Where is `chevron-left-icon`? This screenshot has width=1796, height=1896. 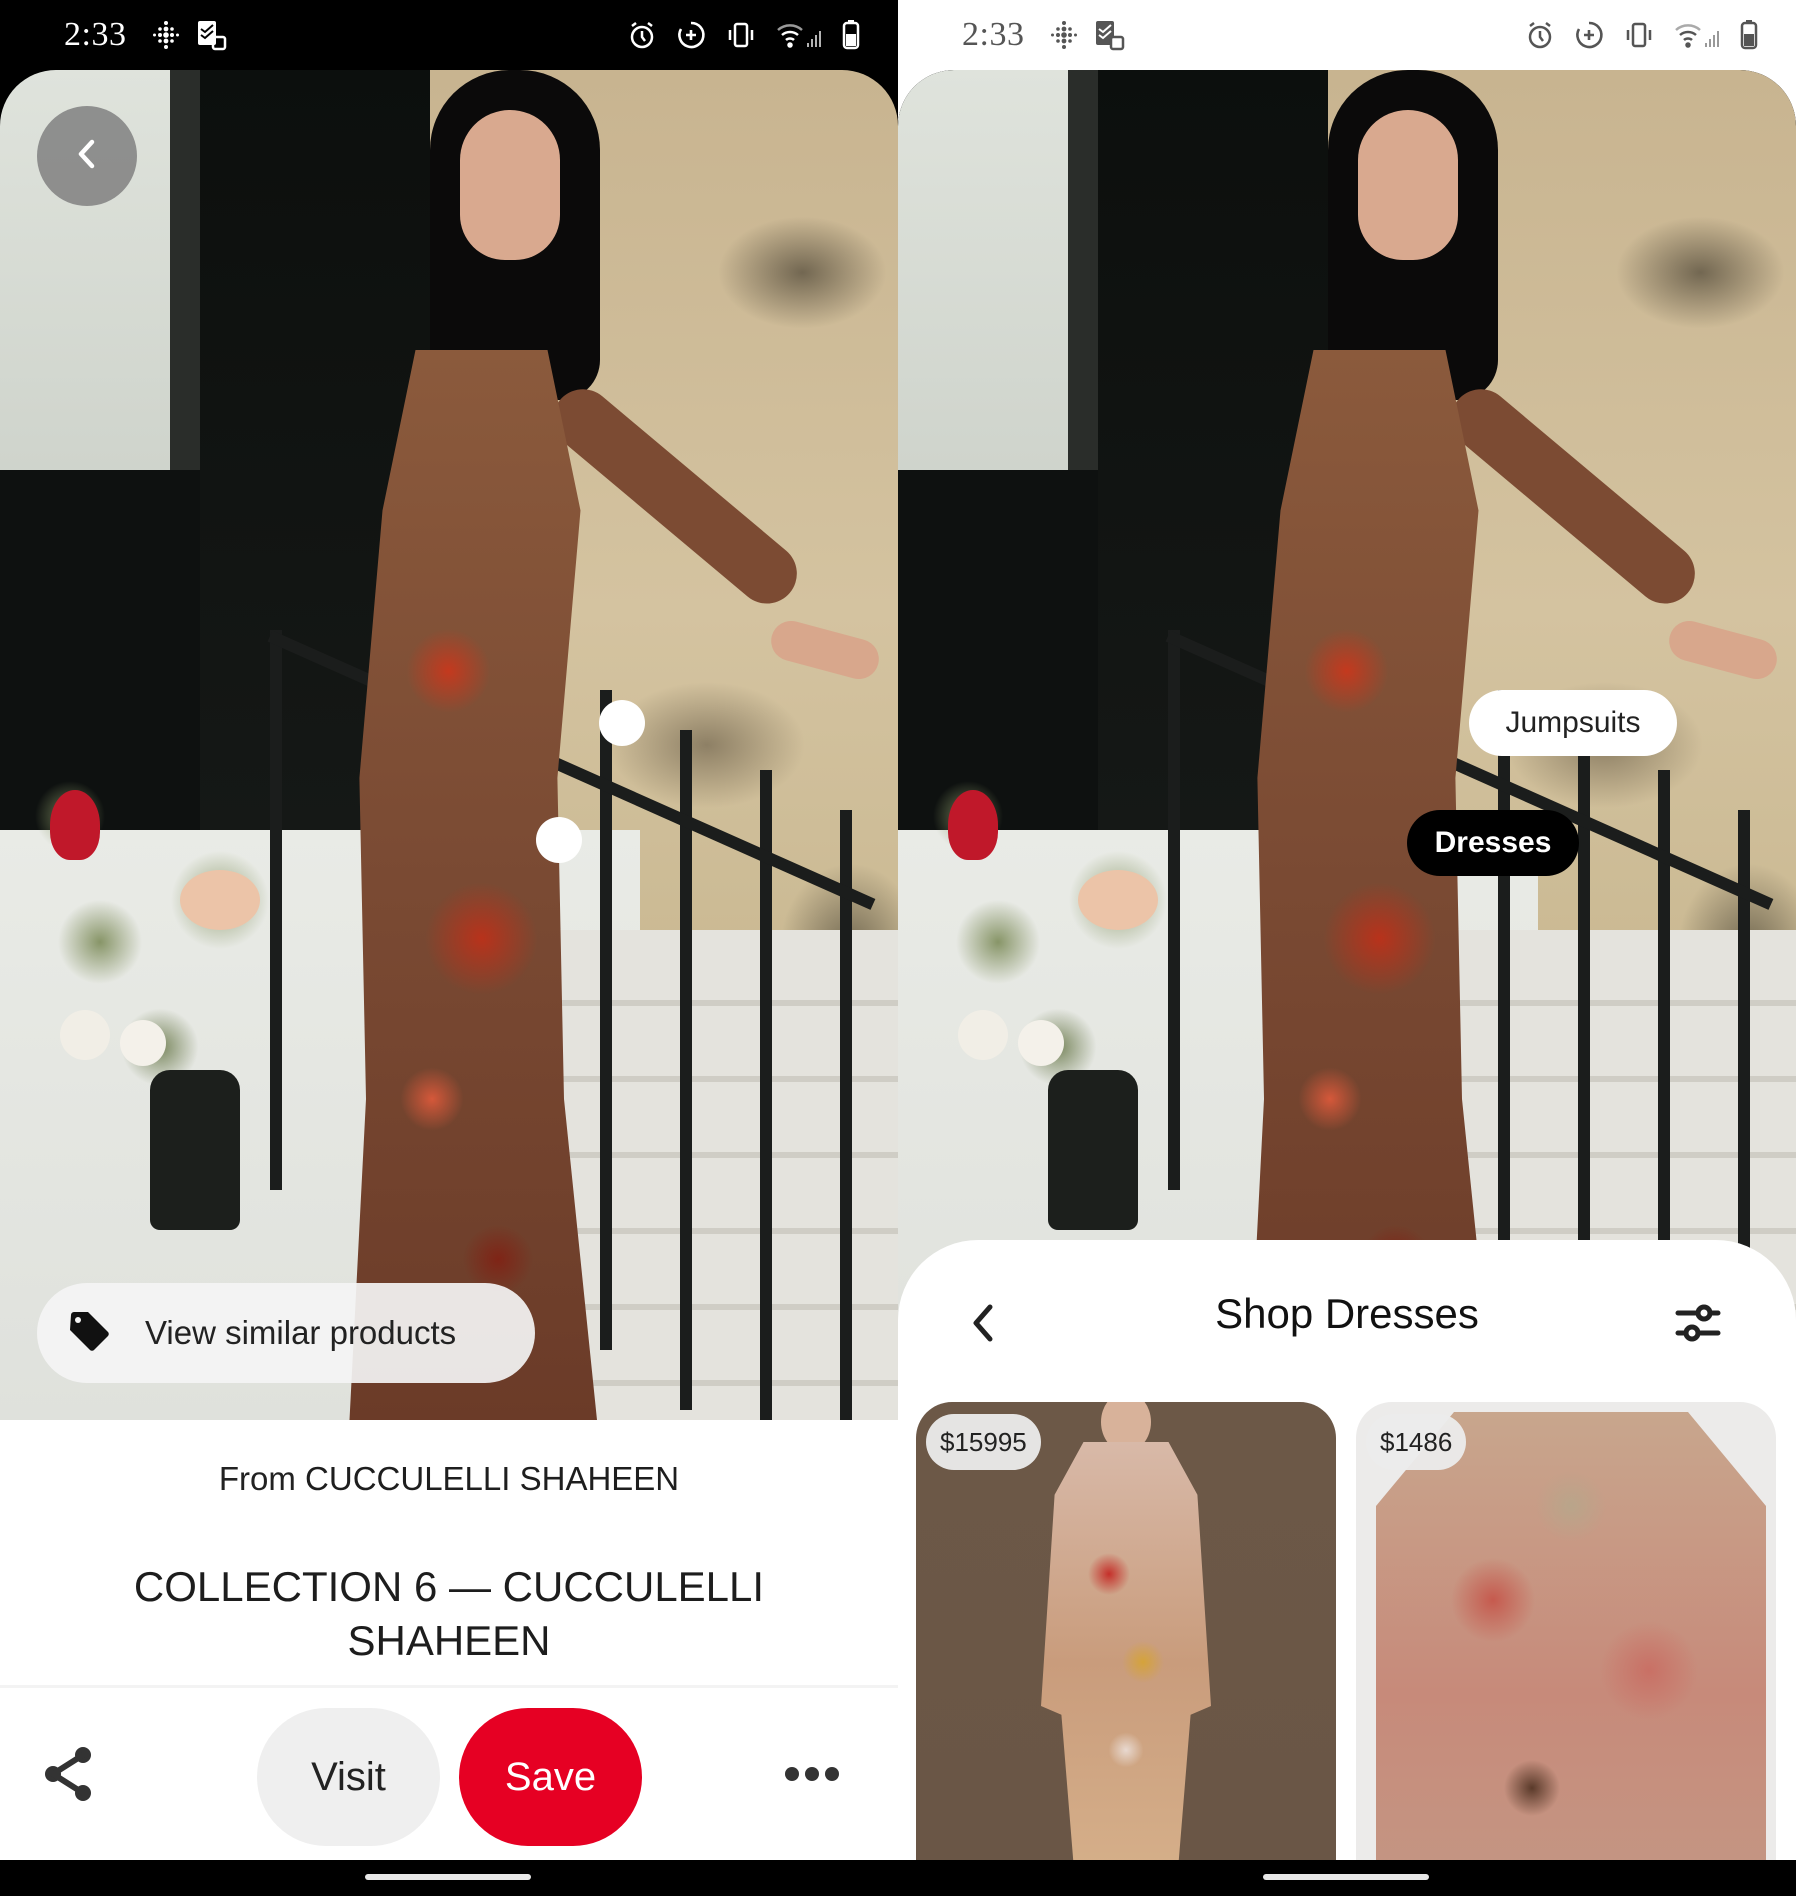
chevron-left-icon is located at coordinates (87, 156).